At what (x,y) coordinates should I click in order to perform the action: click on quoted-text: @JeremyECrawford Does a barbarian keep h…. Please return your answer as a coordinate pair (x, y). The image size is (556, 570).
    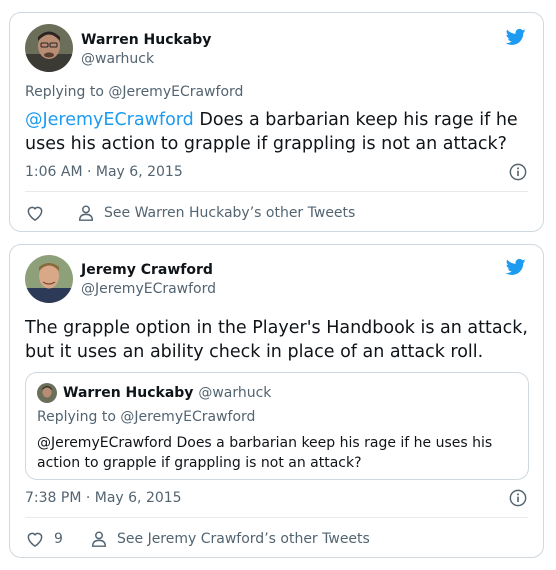
    Looking at the image, I should click on (265, 453).